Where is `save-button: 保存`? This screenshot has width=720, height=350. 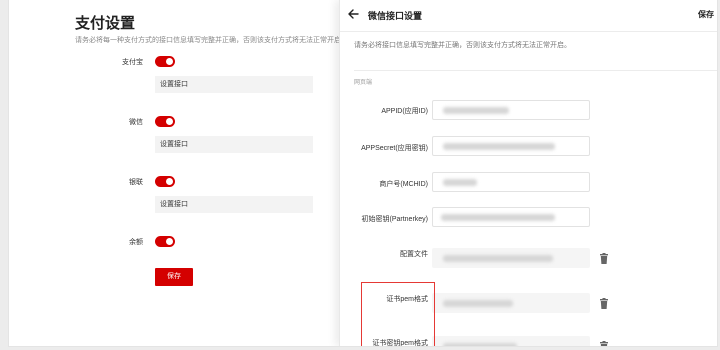
save-button: 保存 is located at coordinates (174, 277).